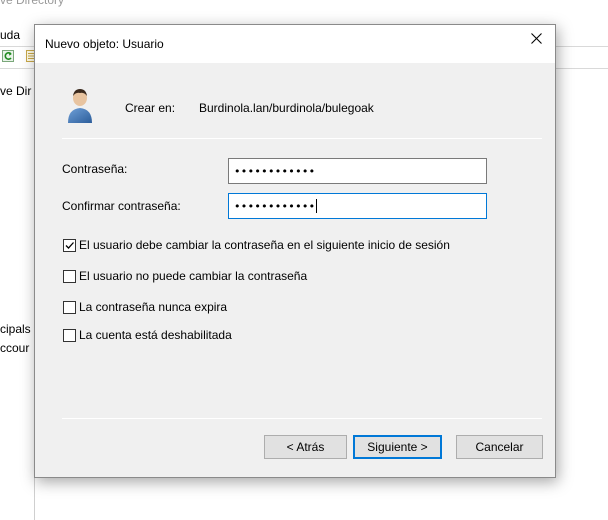 The image size is (608, 520). Describe the element at coordinates (69, 276) in the screenshot. I see `checkbox-cannot-change-password` at that location.